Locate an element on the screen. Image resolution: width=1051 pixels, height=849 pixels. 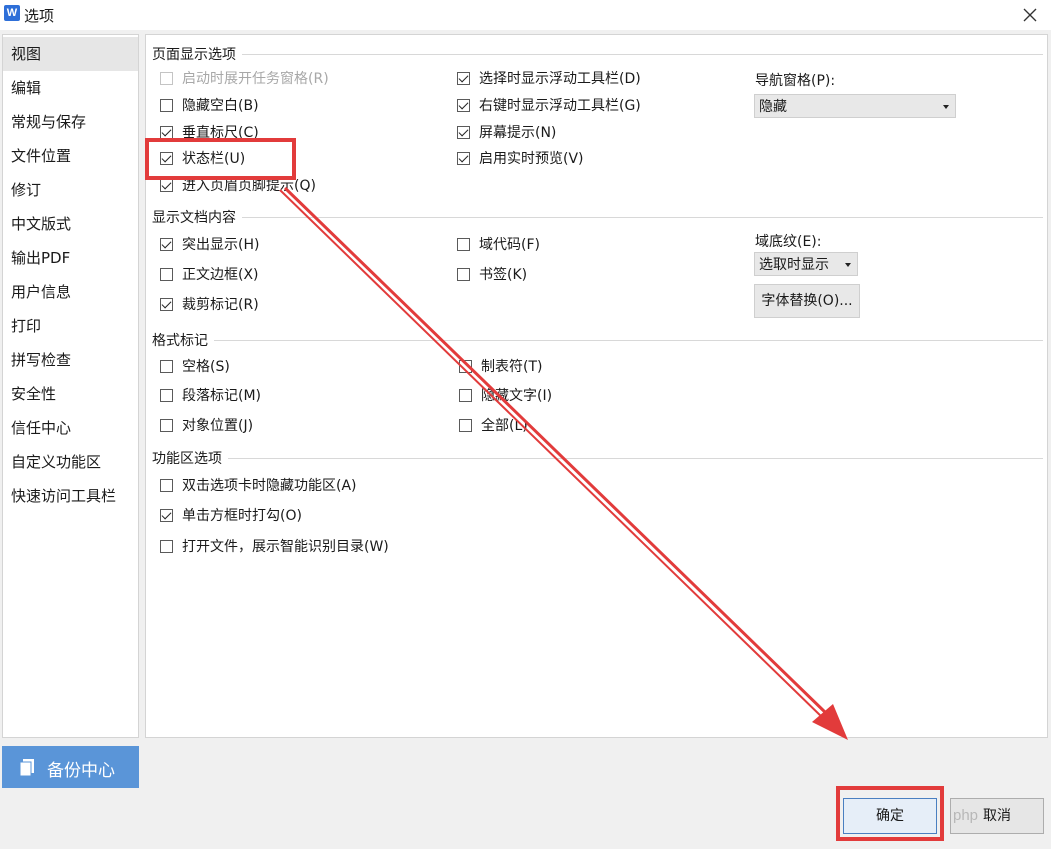
checkbox-label: 隐藏文字(I) is located at coordinates (517, 396).